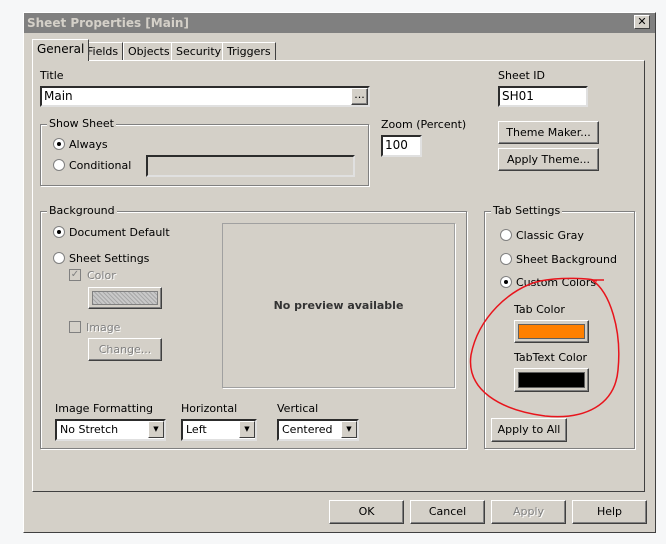 The image size is (666, 544). I want to click on red-annotation-circle, so click(544, 347).